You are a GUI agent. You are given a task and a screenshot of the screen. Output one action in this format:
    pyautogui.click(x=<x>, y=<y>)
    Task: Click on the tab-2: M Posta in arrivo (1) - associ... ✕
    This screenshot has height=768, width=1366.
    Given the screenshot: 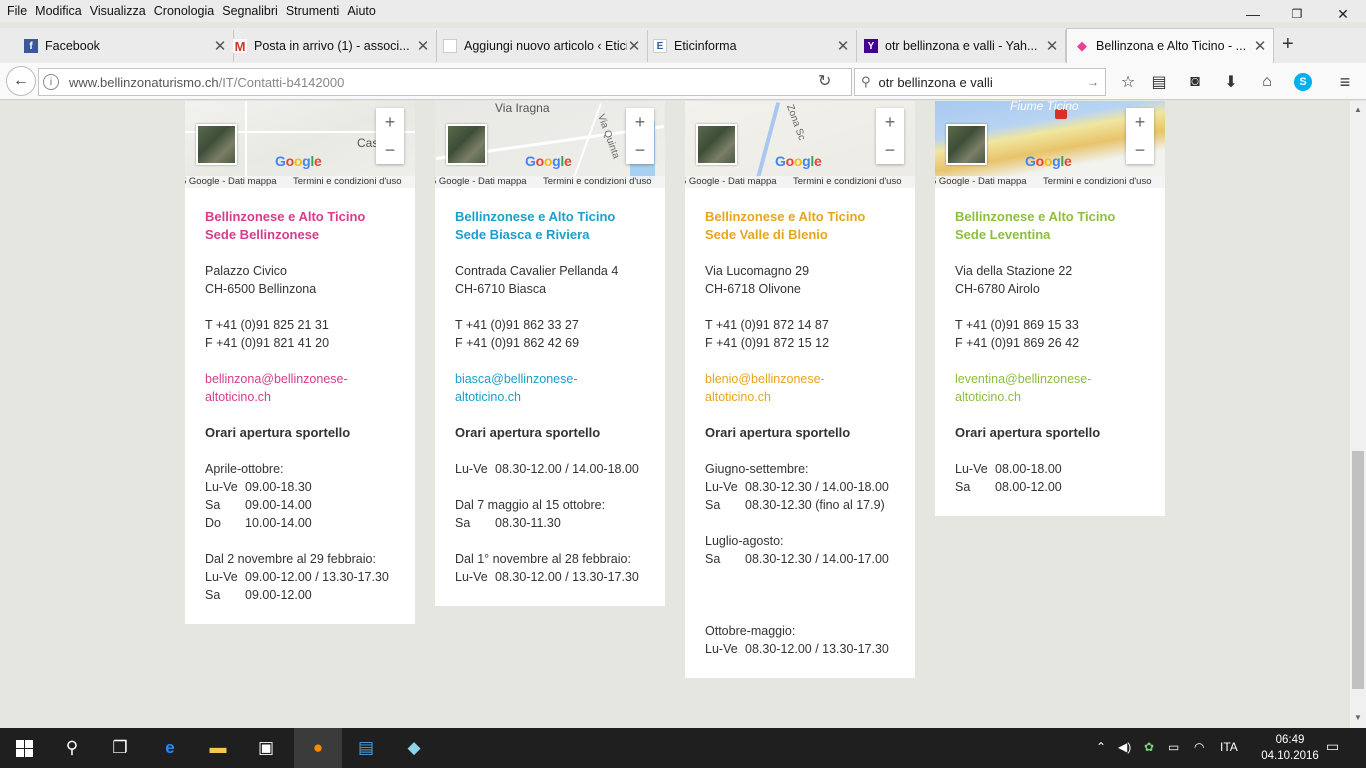 What is the action you would take?
    pyautogui.click(x=331, y=46)
    